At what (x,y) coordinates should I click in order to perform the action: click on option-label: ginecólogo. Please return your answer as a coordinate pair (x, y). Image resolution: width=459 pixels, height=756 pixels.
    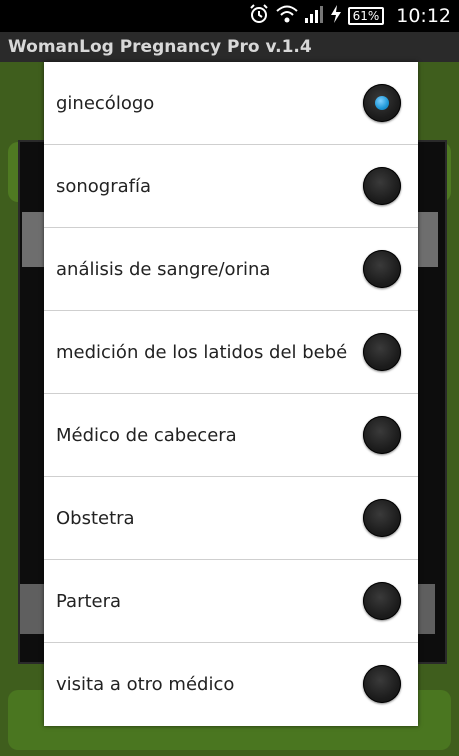
    Looking at the image, I should click on (105, 103).